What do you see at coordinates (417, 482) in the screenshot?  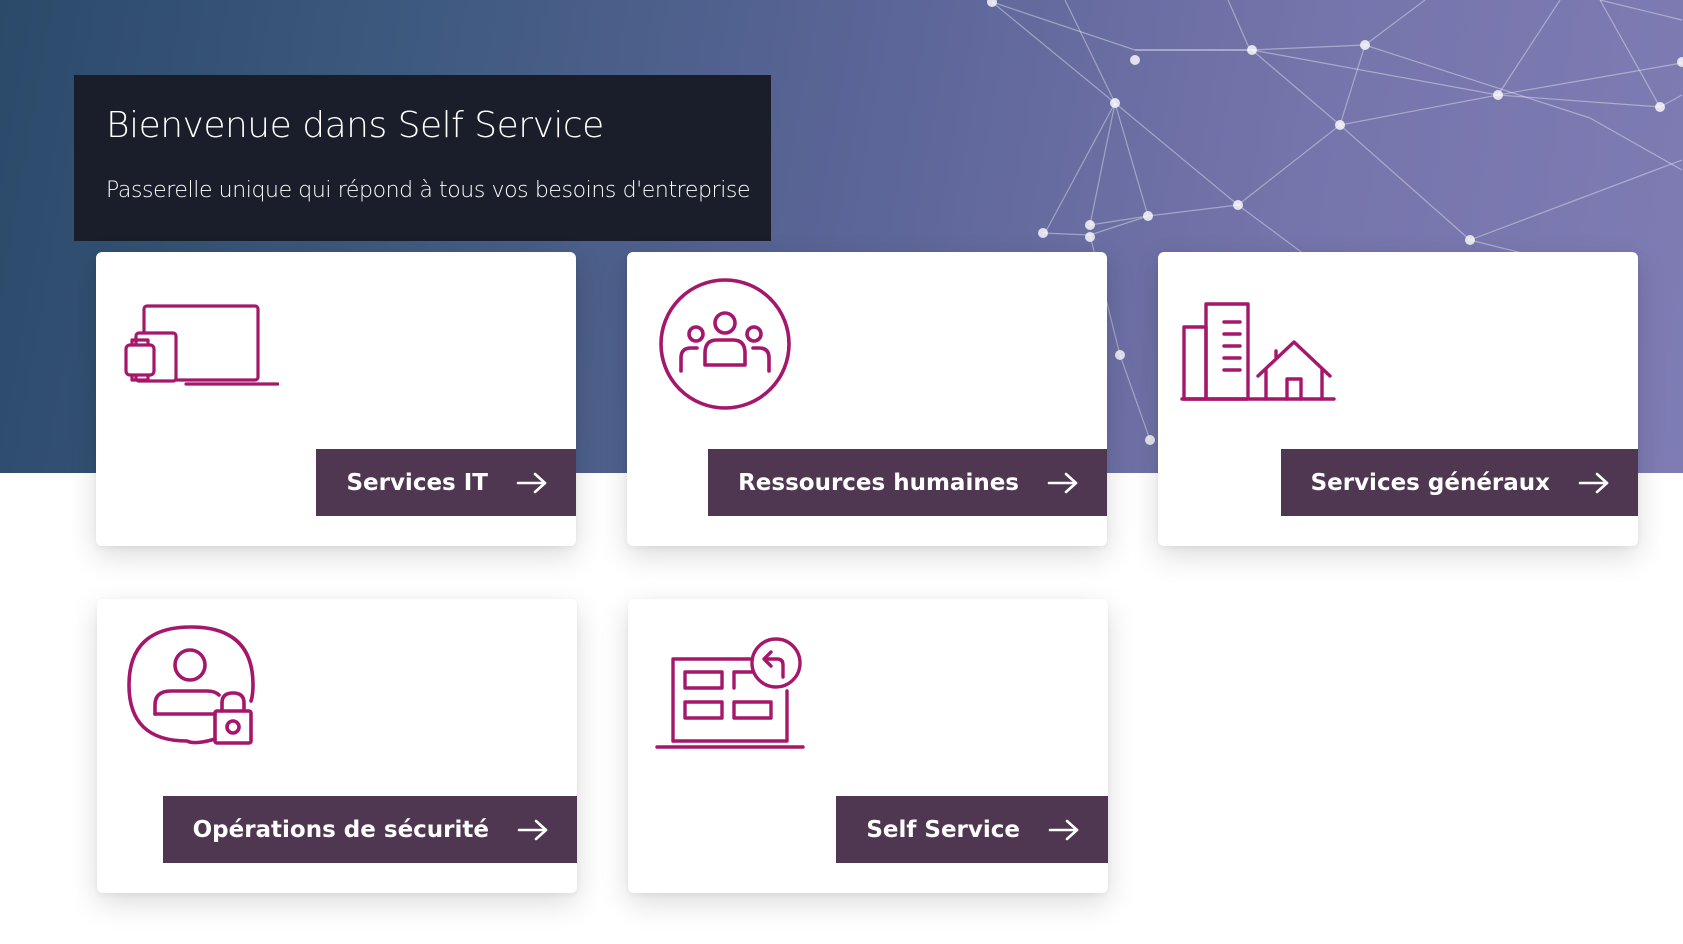 I see `services-it-label: Services IT` at bounding box center [417, 482].